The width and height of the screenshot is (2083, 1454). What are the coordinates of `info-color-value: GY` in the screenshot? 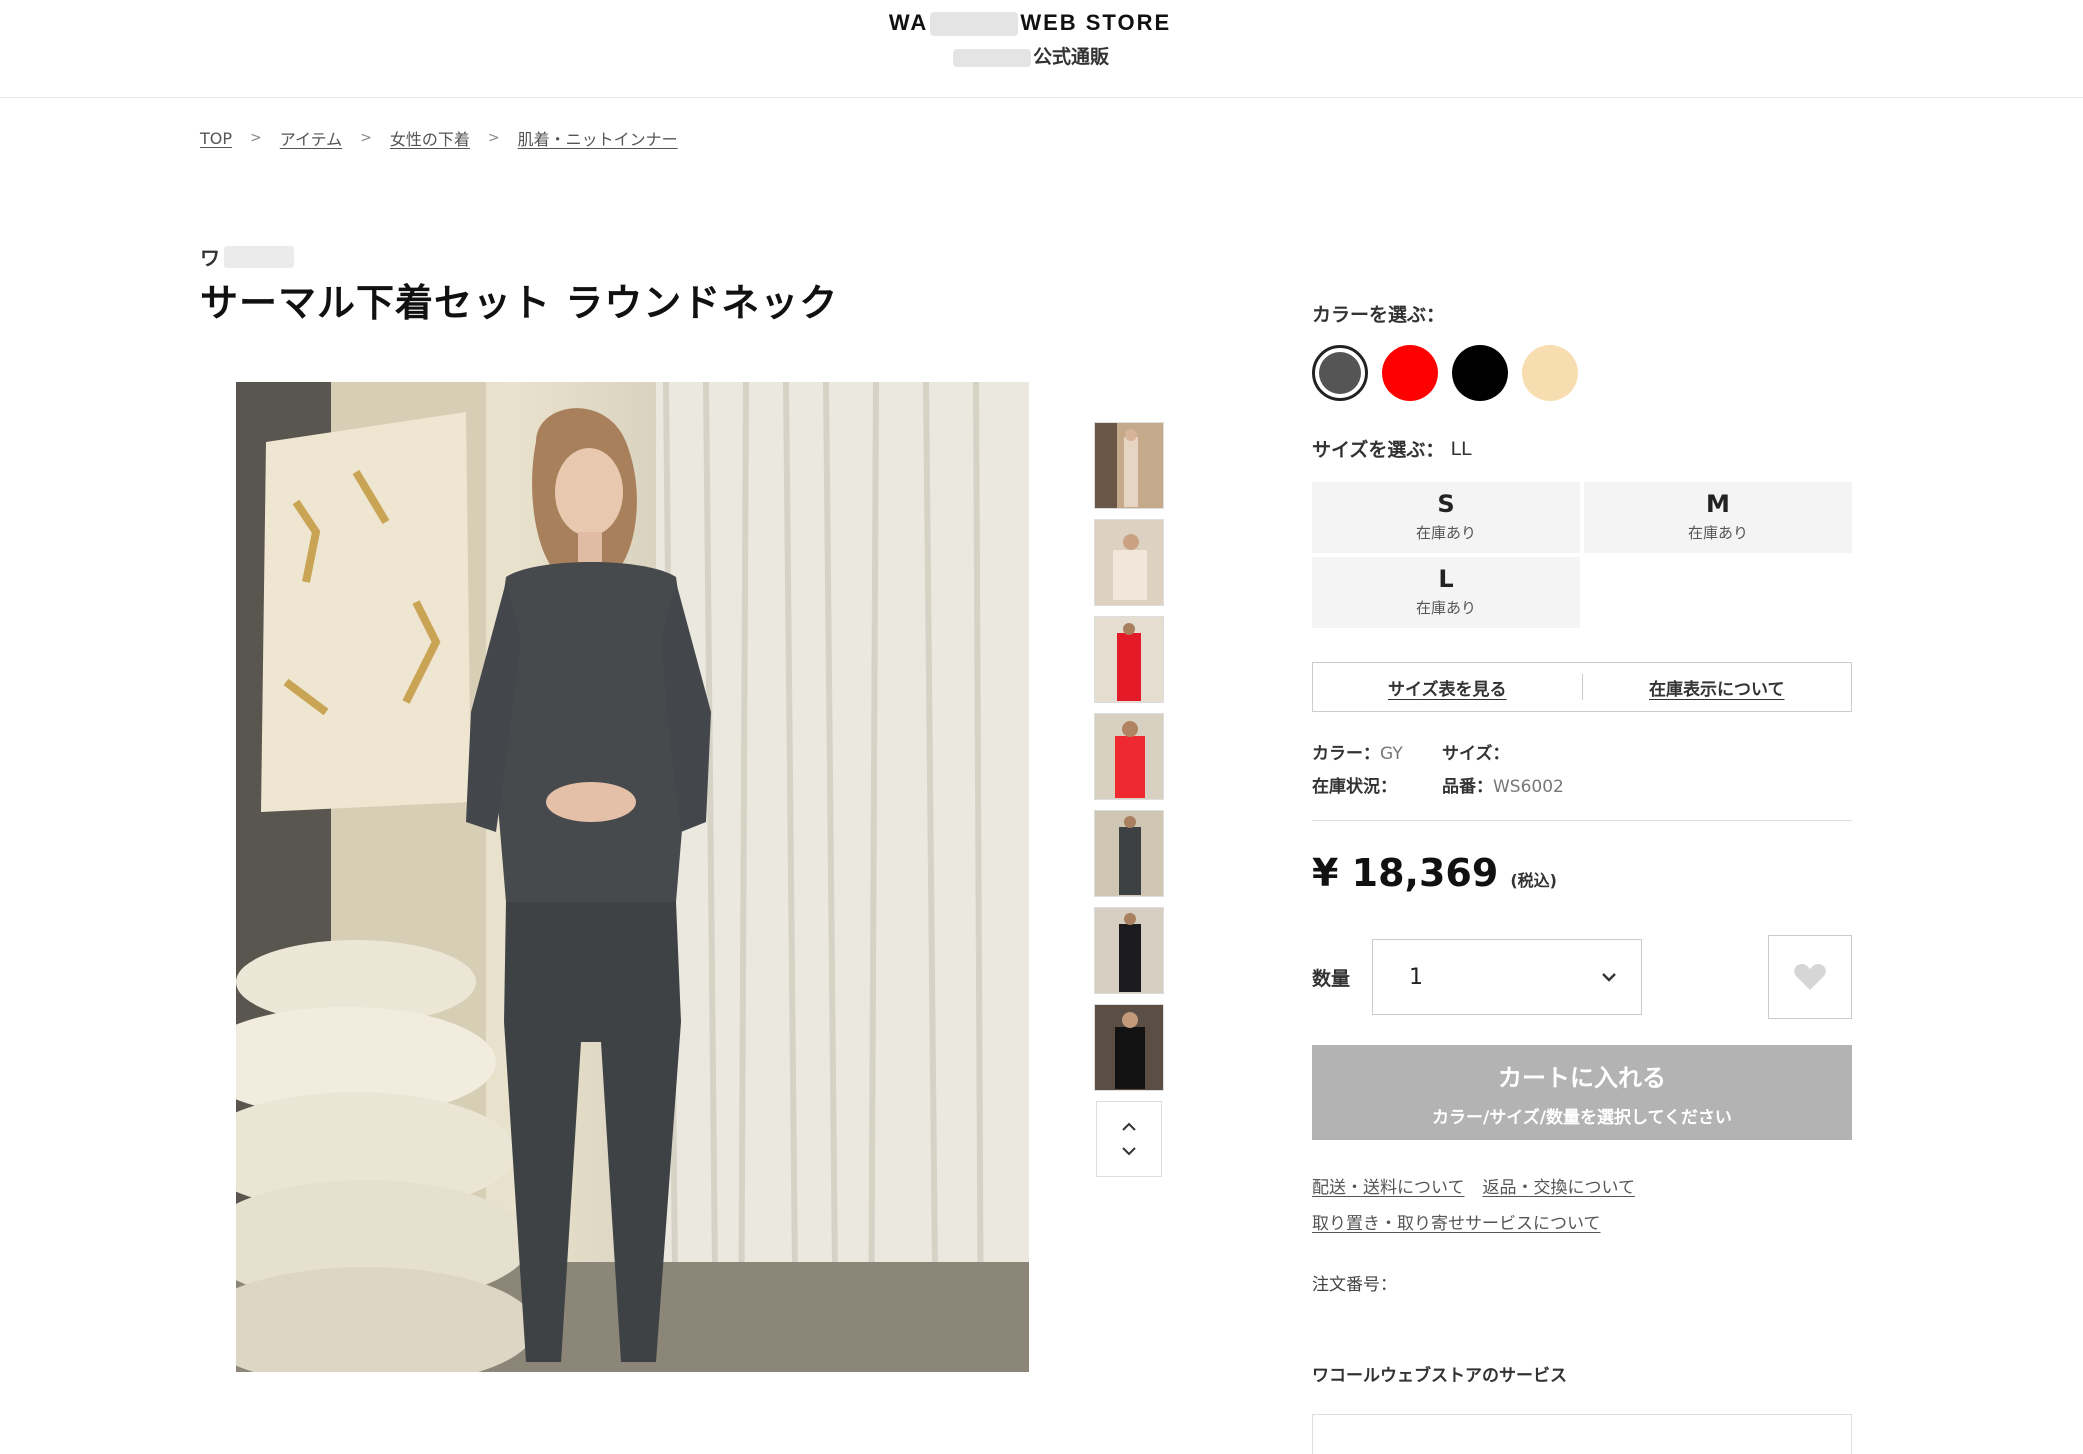 It's located at (1391, 754).